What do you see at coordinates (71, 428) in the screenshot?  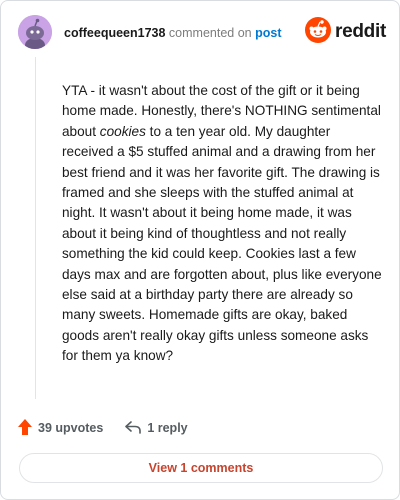 I see `upvote-count: 39 upvotes` at bounding box center [71, 428].